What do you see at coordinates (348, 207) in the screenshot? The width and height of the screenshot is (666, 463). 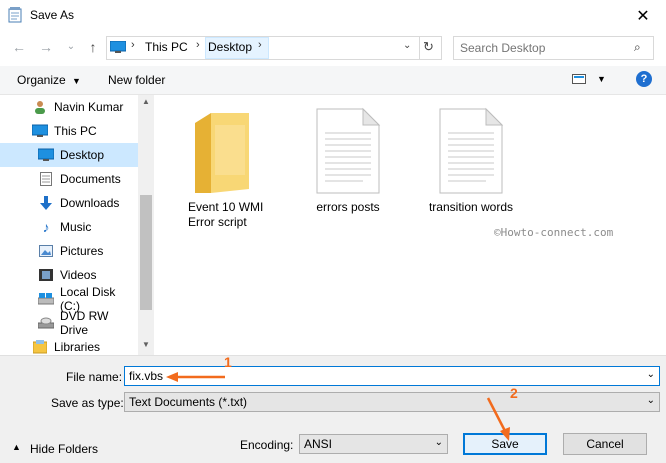 I see `file-item-label: errors posts` at bounding box center [348, 207].